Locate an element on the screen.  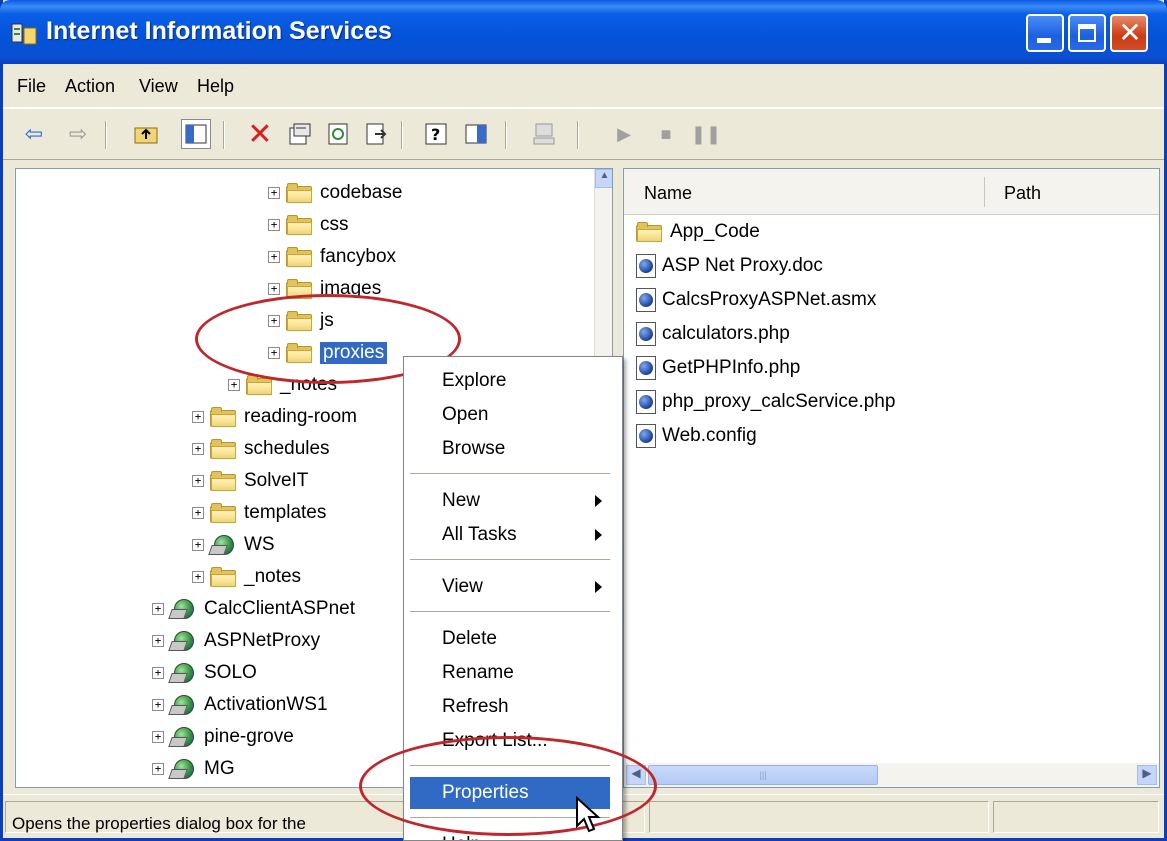
tree-item: + ActivationWS1 is located at coordinates (240, 705).